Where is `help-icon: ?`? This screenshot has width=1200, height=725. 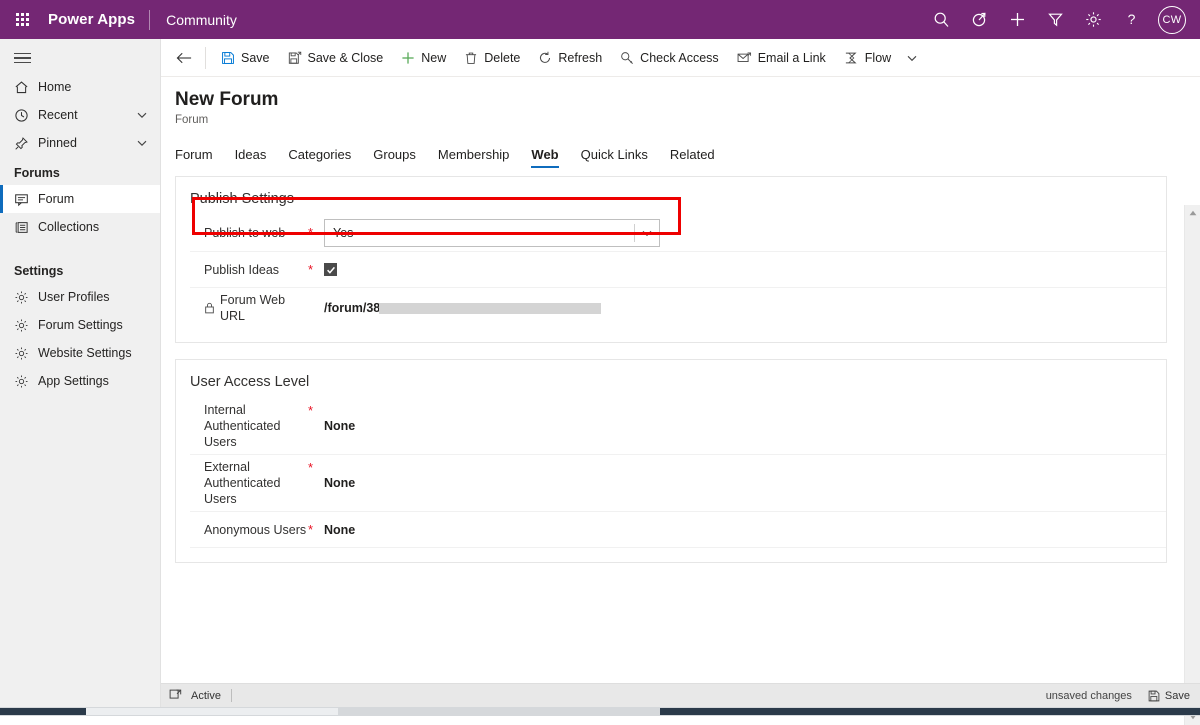
help-icon: ? is located at coordinates (1131, 19).